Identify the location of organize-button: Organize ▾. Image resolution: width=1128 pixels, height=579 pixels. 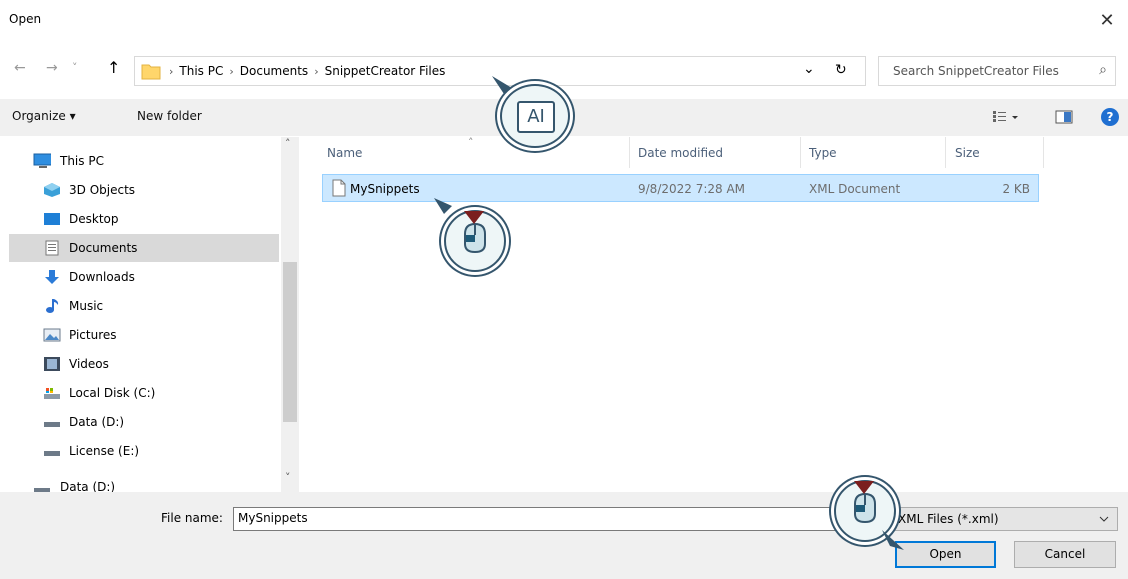
(44, 116).